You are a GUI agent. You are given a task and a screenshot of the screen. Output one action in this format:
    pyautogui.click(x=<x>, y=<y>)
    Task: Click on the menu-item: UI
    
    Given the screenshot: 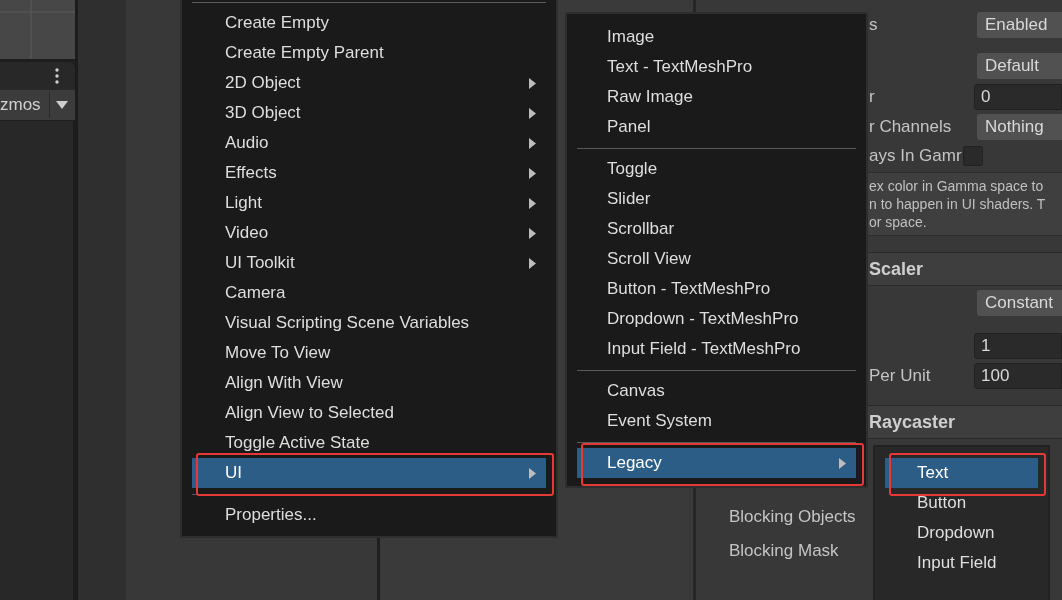 What is the action you would take?
    pyautogui.click(x=369, y=473)
    